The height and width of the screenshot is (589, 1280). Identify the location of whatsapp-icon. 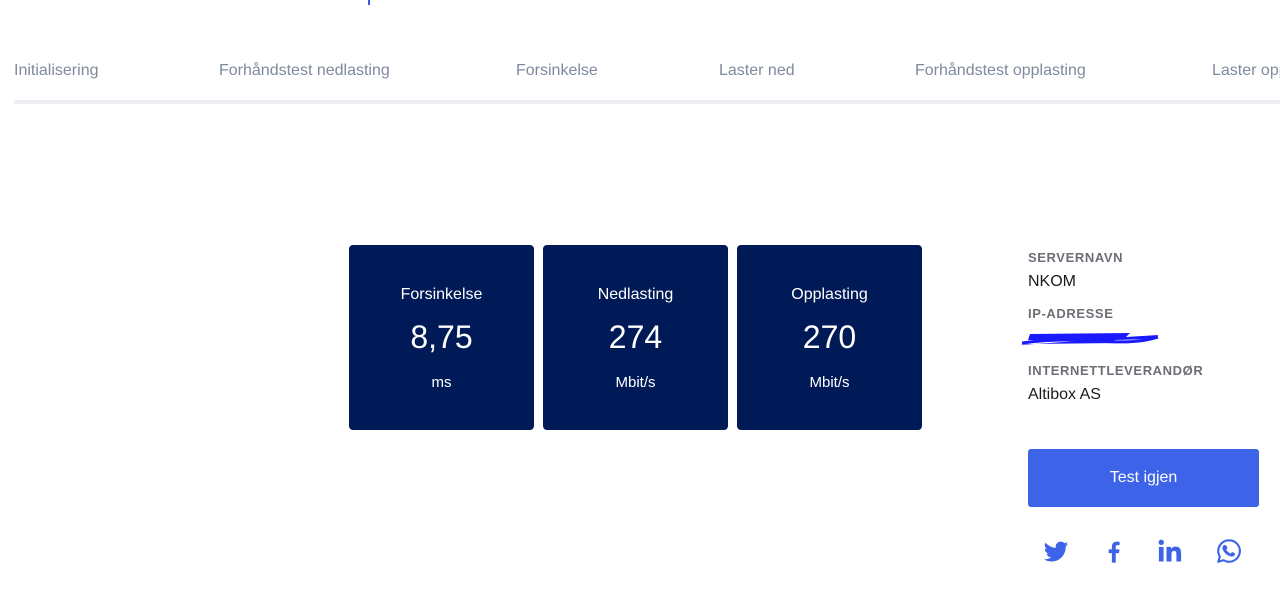
(1229, 551).